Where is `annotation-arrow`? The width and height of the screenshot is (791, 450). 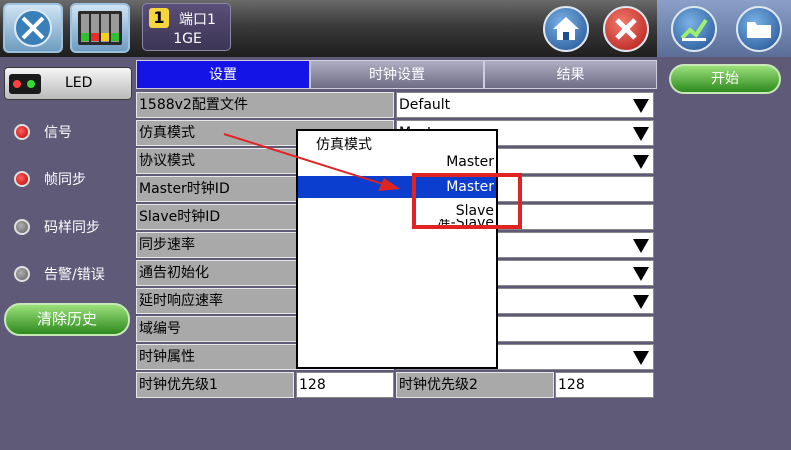 annotation-arrow is located at coordinates (311, 162).